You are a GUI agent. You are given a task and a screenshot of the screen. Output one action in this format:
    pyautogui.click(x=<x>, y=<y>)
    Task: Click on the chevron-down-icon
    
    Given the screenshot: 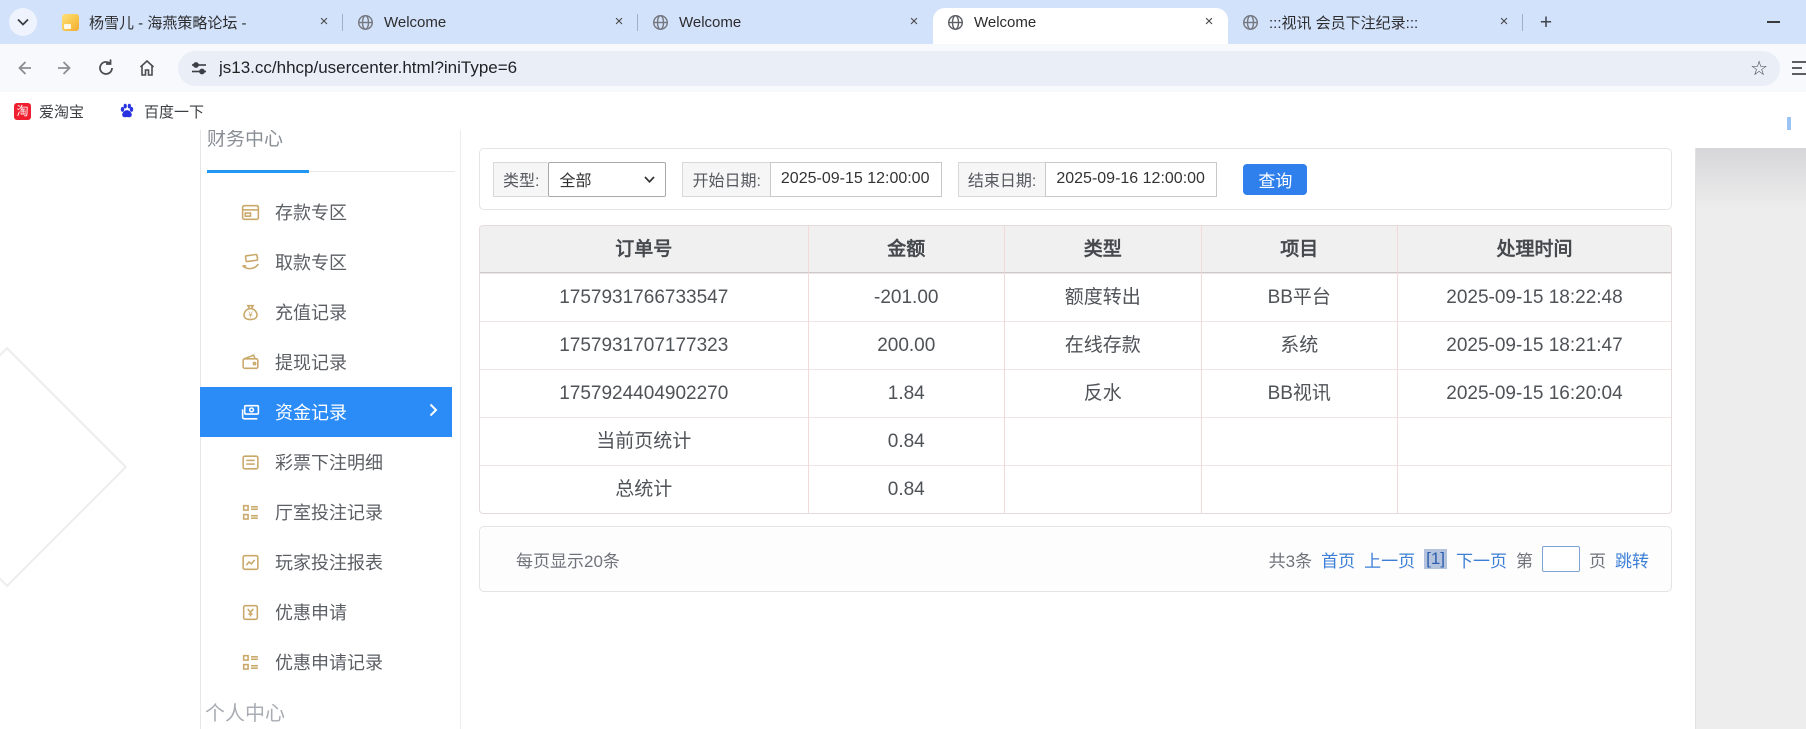 What is the action you would take?
    pyautogui.click(x=23, y=22)
    